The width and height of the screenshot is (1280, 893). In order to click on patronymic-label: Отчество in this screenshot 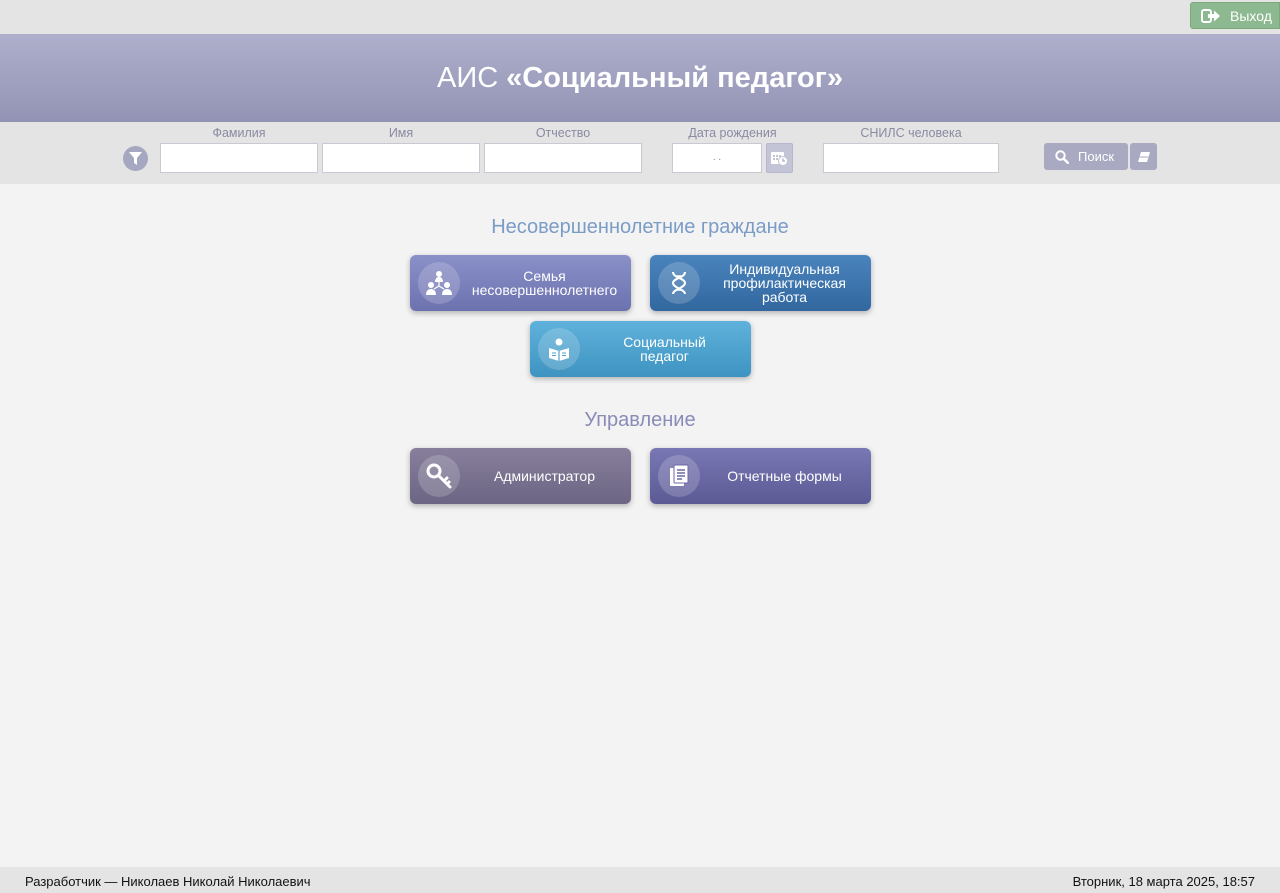, I will do `click(563, 133)`.